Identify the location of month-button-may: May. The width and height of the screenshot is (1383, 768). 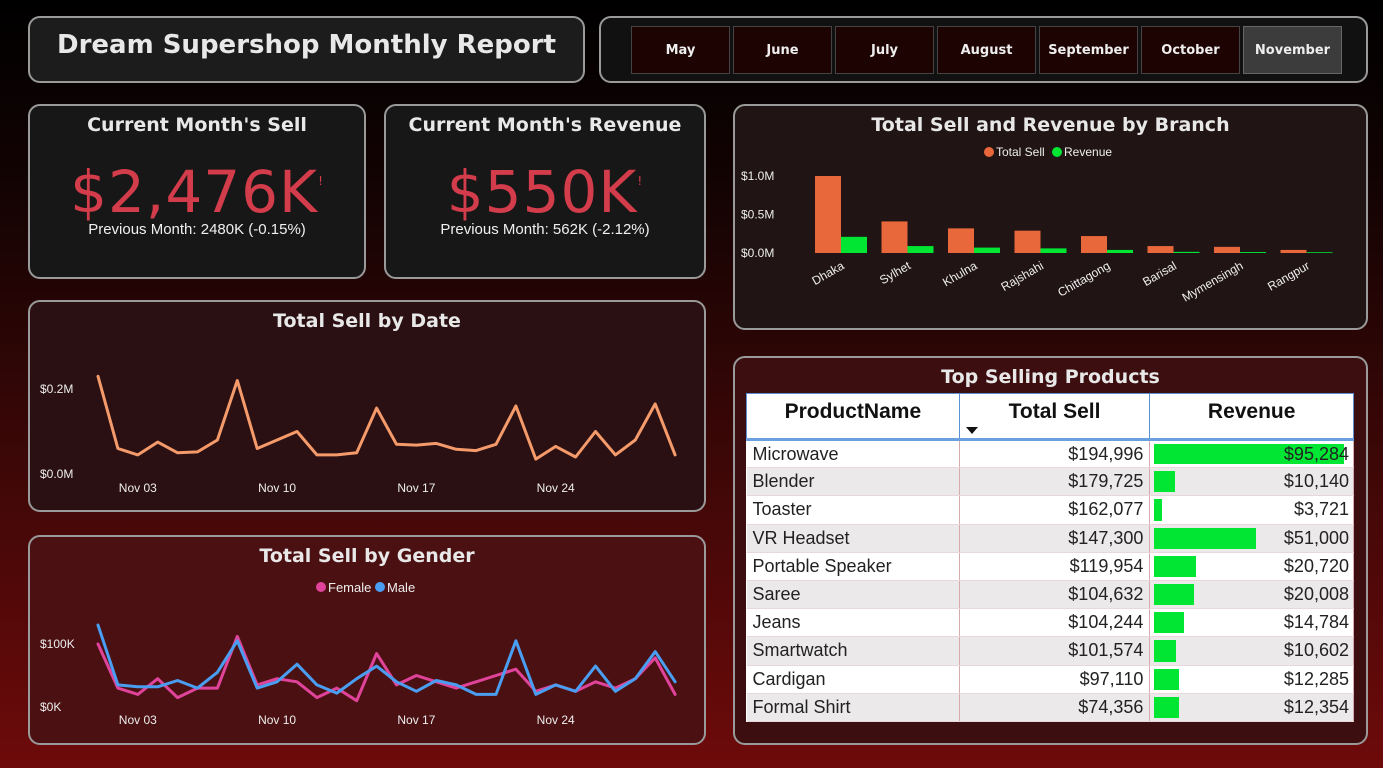
(680, 50).